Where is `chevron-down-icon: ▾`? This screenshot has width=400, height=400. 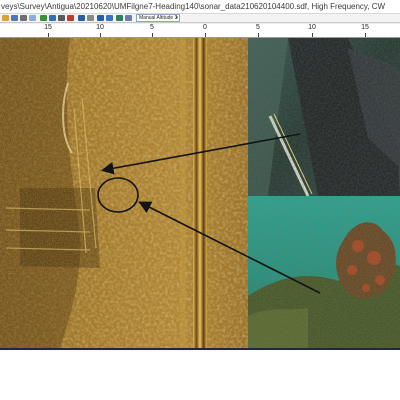 chevron-down-icon: ▾ is located at coordinates (176, 18).